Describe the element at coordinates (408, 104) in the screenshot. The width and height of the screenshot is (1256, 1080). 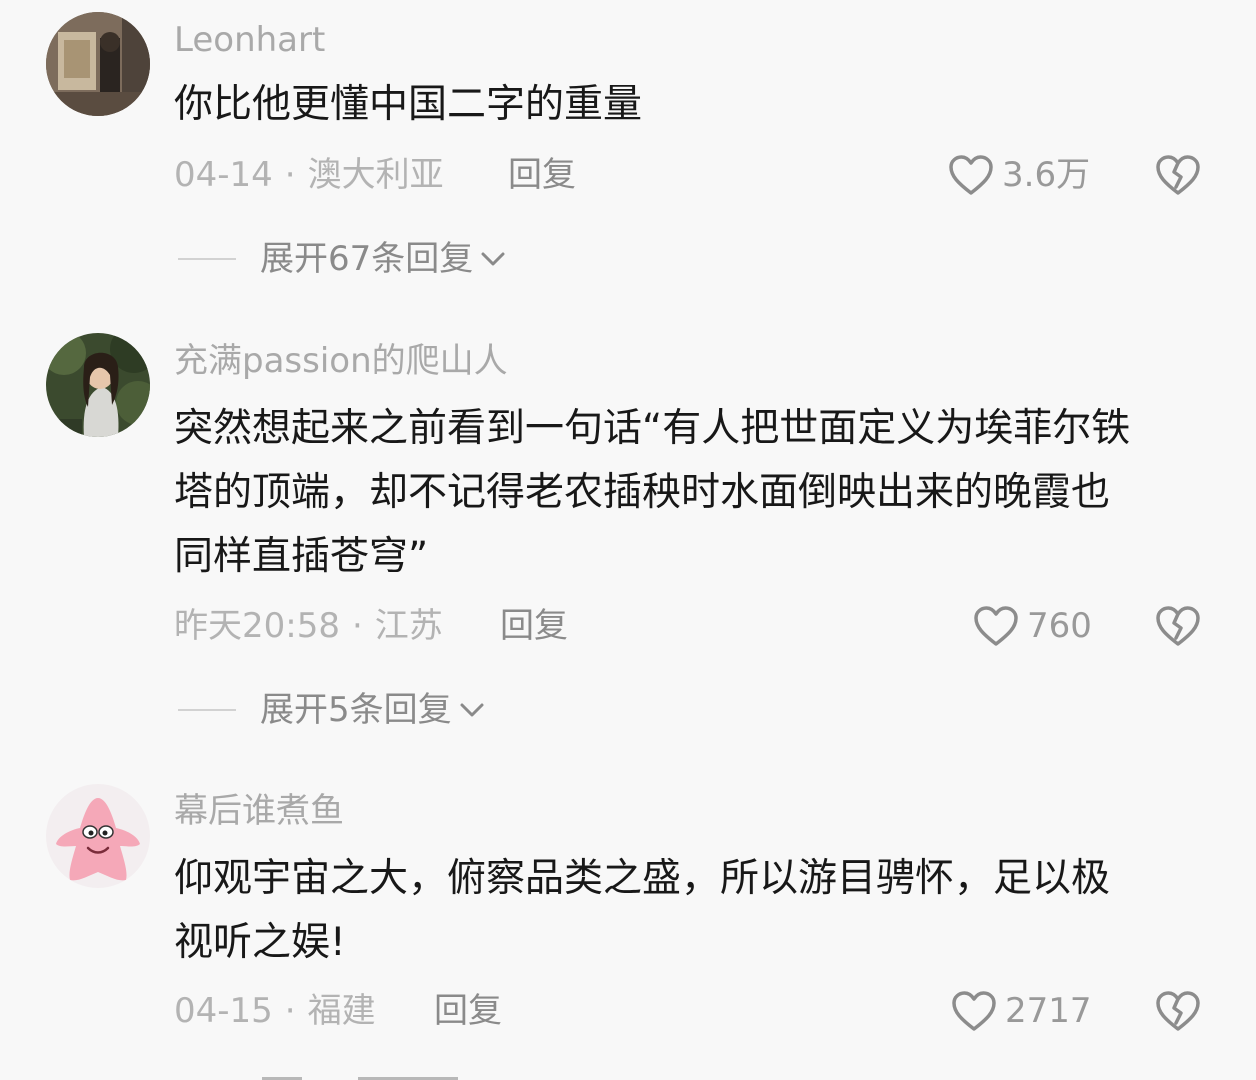
I see `comment-text-line: 你比他更懂中国二字的重量` at that location.